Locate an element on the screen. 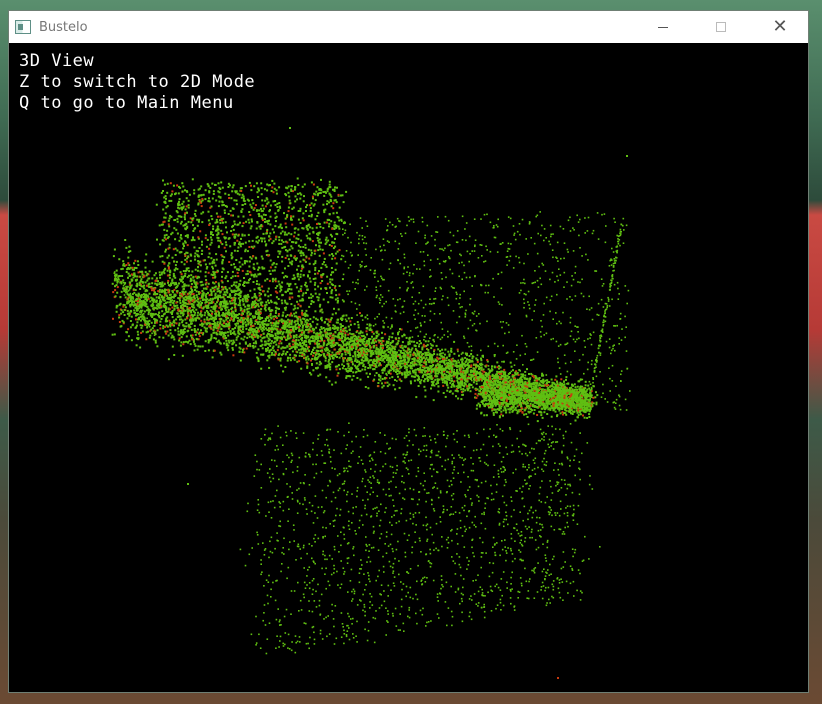  hud-switch-hint: Z to switch to 2D Mode is located at coordinates (137, 82).